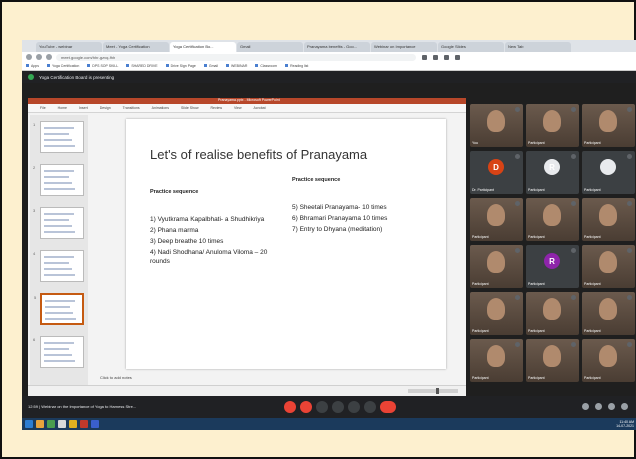 The height and width of the screenshot is (459, 636). I want to click on bookmark-item: Apps, so click(32, 66).